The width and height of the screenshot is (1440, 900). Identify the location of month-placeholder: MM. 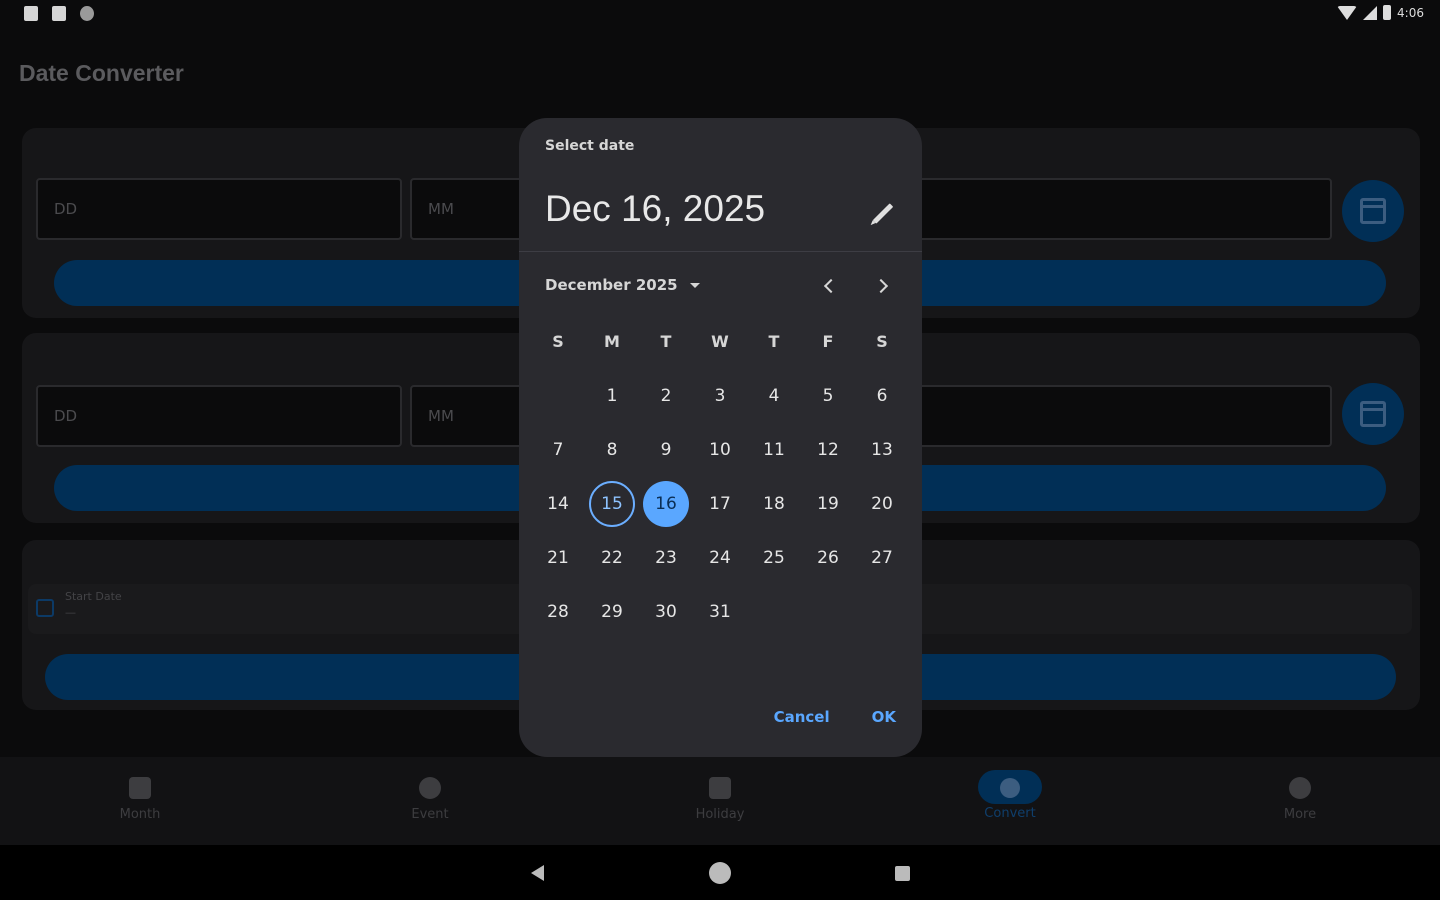
(441, 416).